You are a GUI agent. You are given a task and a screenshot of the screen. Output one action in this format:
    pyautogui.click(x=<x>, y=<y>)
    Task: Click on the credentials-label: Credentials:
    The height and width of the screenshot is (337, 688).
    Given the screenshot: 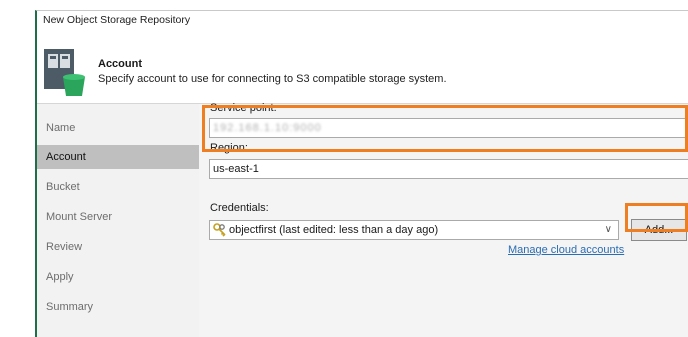 What is the action you would take?
    pyautogui.click(x=239, y=208)
    